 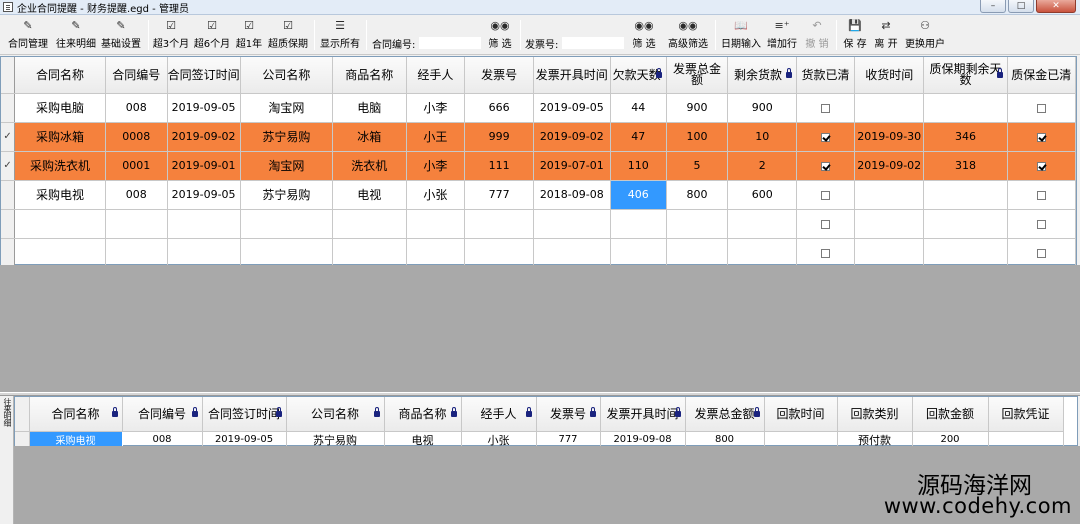 I want to click on cell-contract-name, so click(x=60, y=253).